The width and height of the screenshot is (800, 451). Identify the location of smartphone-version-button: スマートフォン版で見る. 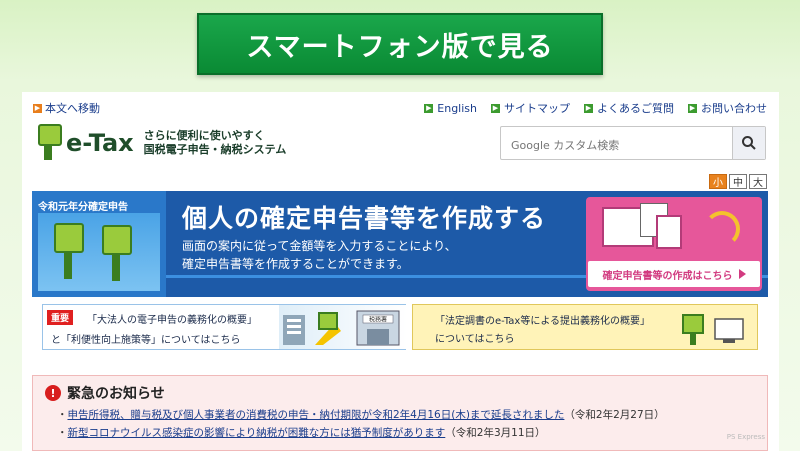
(400, 44).